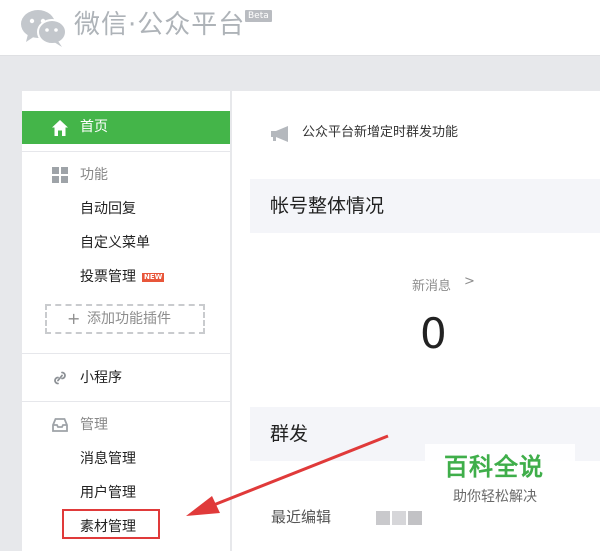 The image size is (600, 551). Describe the element at coordinates (153, 277) in the screenshot. I see `new-badge: NEW` at that location.